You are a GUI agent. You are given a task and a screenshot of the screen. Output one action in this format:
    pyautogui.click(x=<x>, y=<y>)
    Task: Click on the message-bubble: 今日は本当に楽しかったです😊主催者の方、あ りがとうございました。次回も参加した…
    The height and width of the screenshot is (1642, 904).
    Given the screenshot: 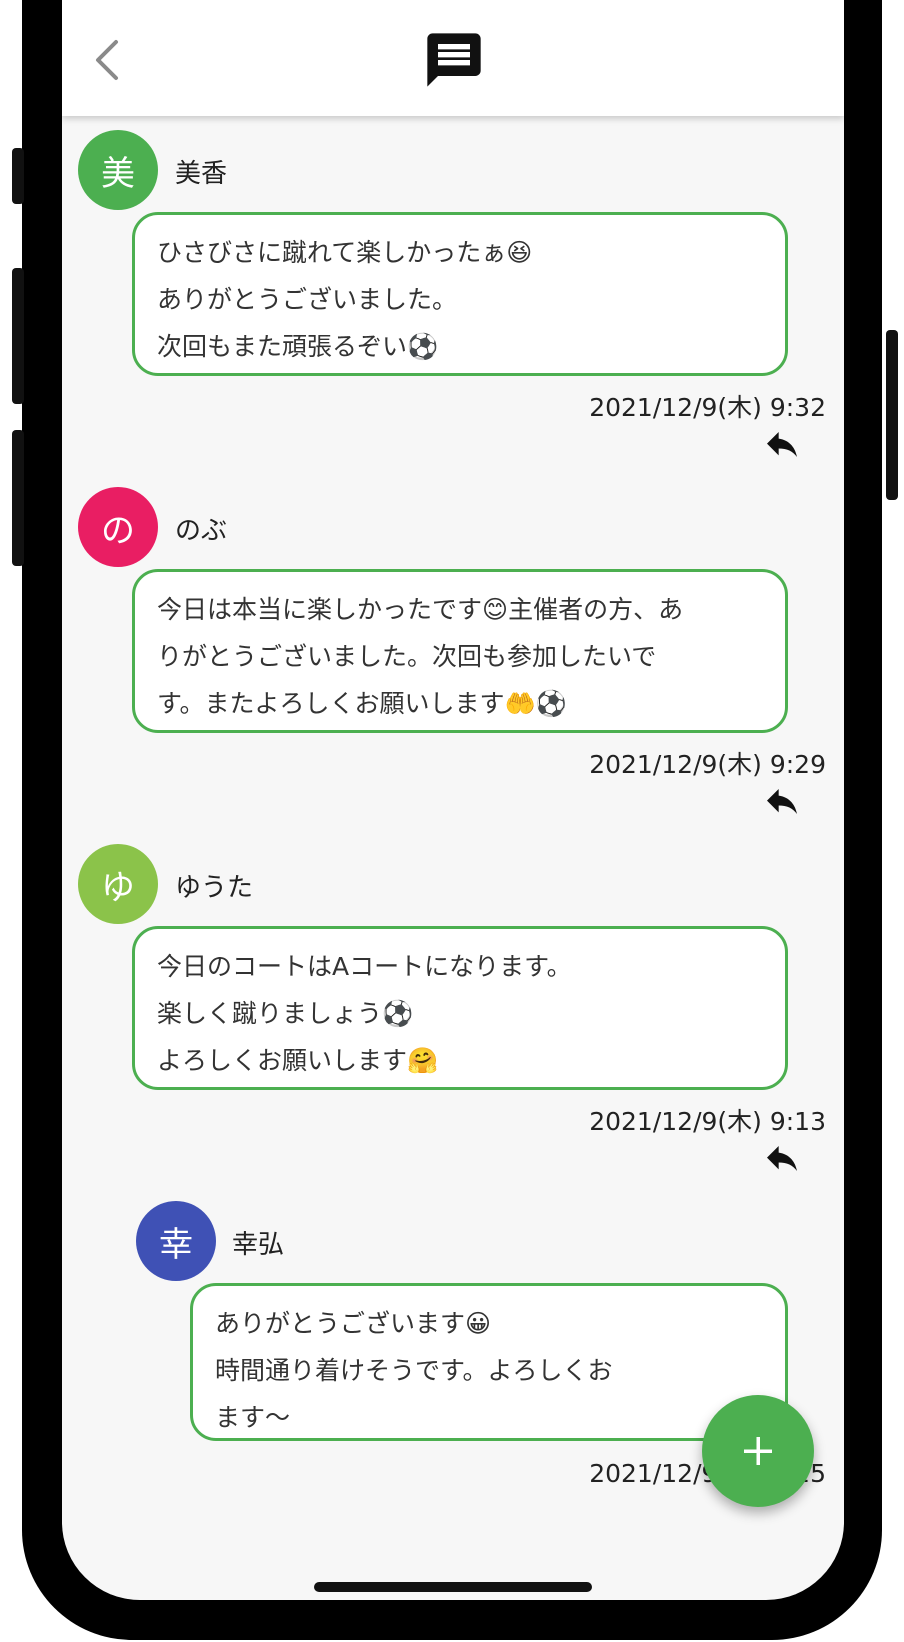 What is the action you would take?
    pyautogui.click(x=460, y=651)
    